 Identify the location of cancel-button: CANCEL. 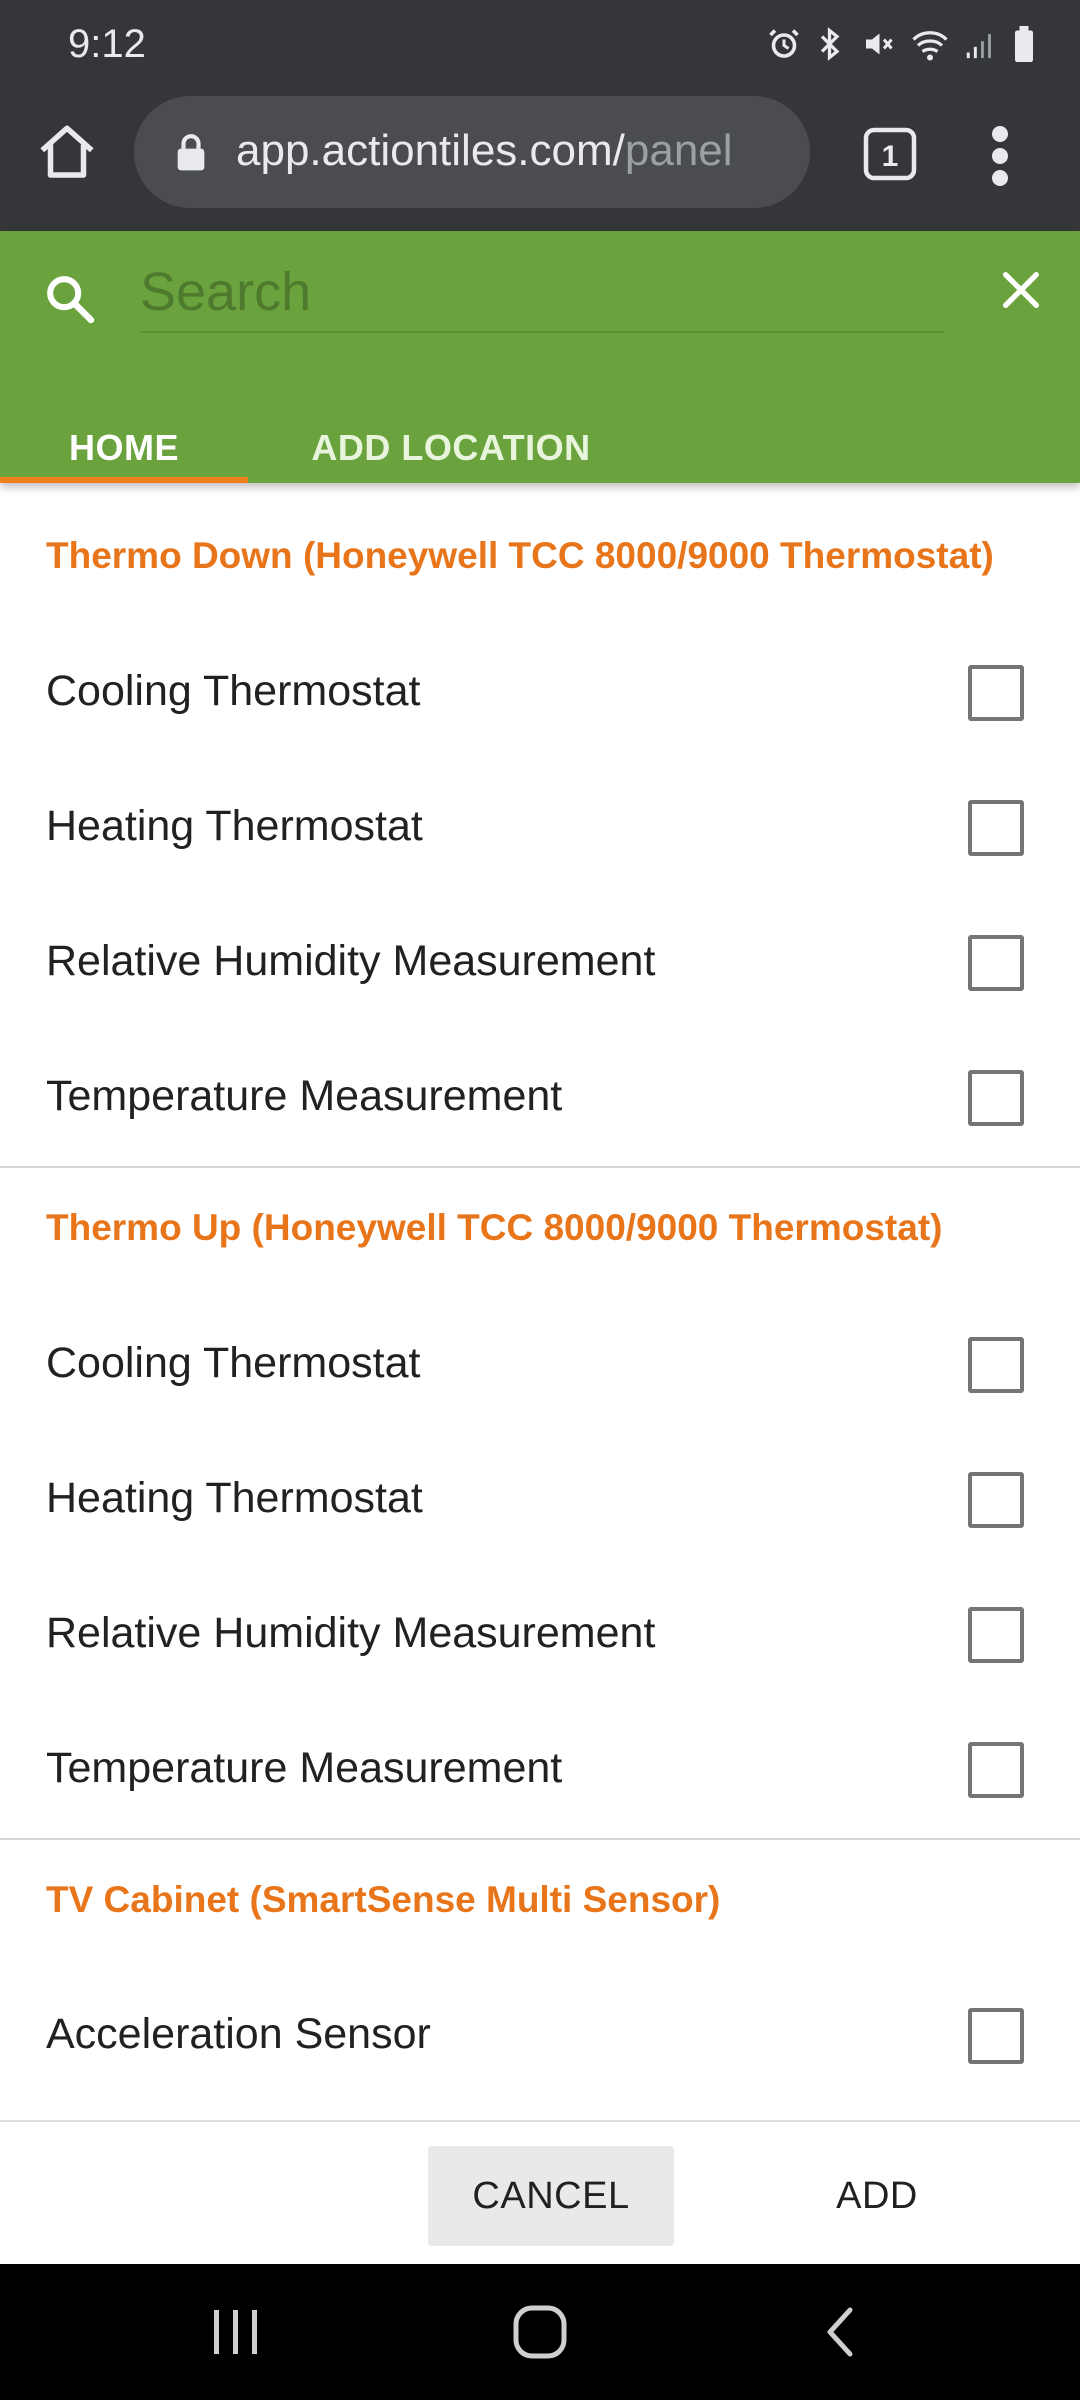
(551, 2196).